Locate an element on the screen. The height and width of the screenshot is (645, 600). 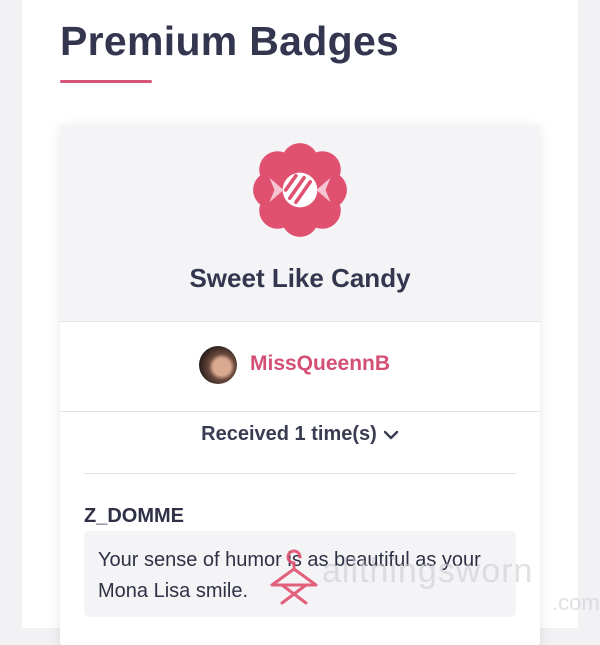
sender-row: MissQueennB is located at coordinates (300, 367).